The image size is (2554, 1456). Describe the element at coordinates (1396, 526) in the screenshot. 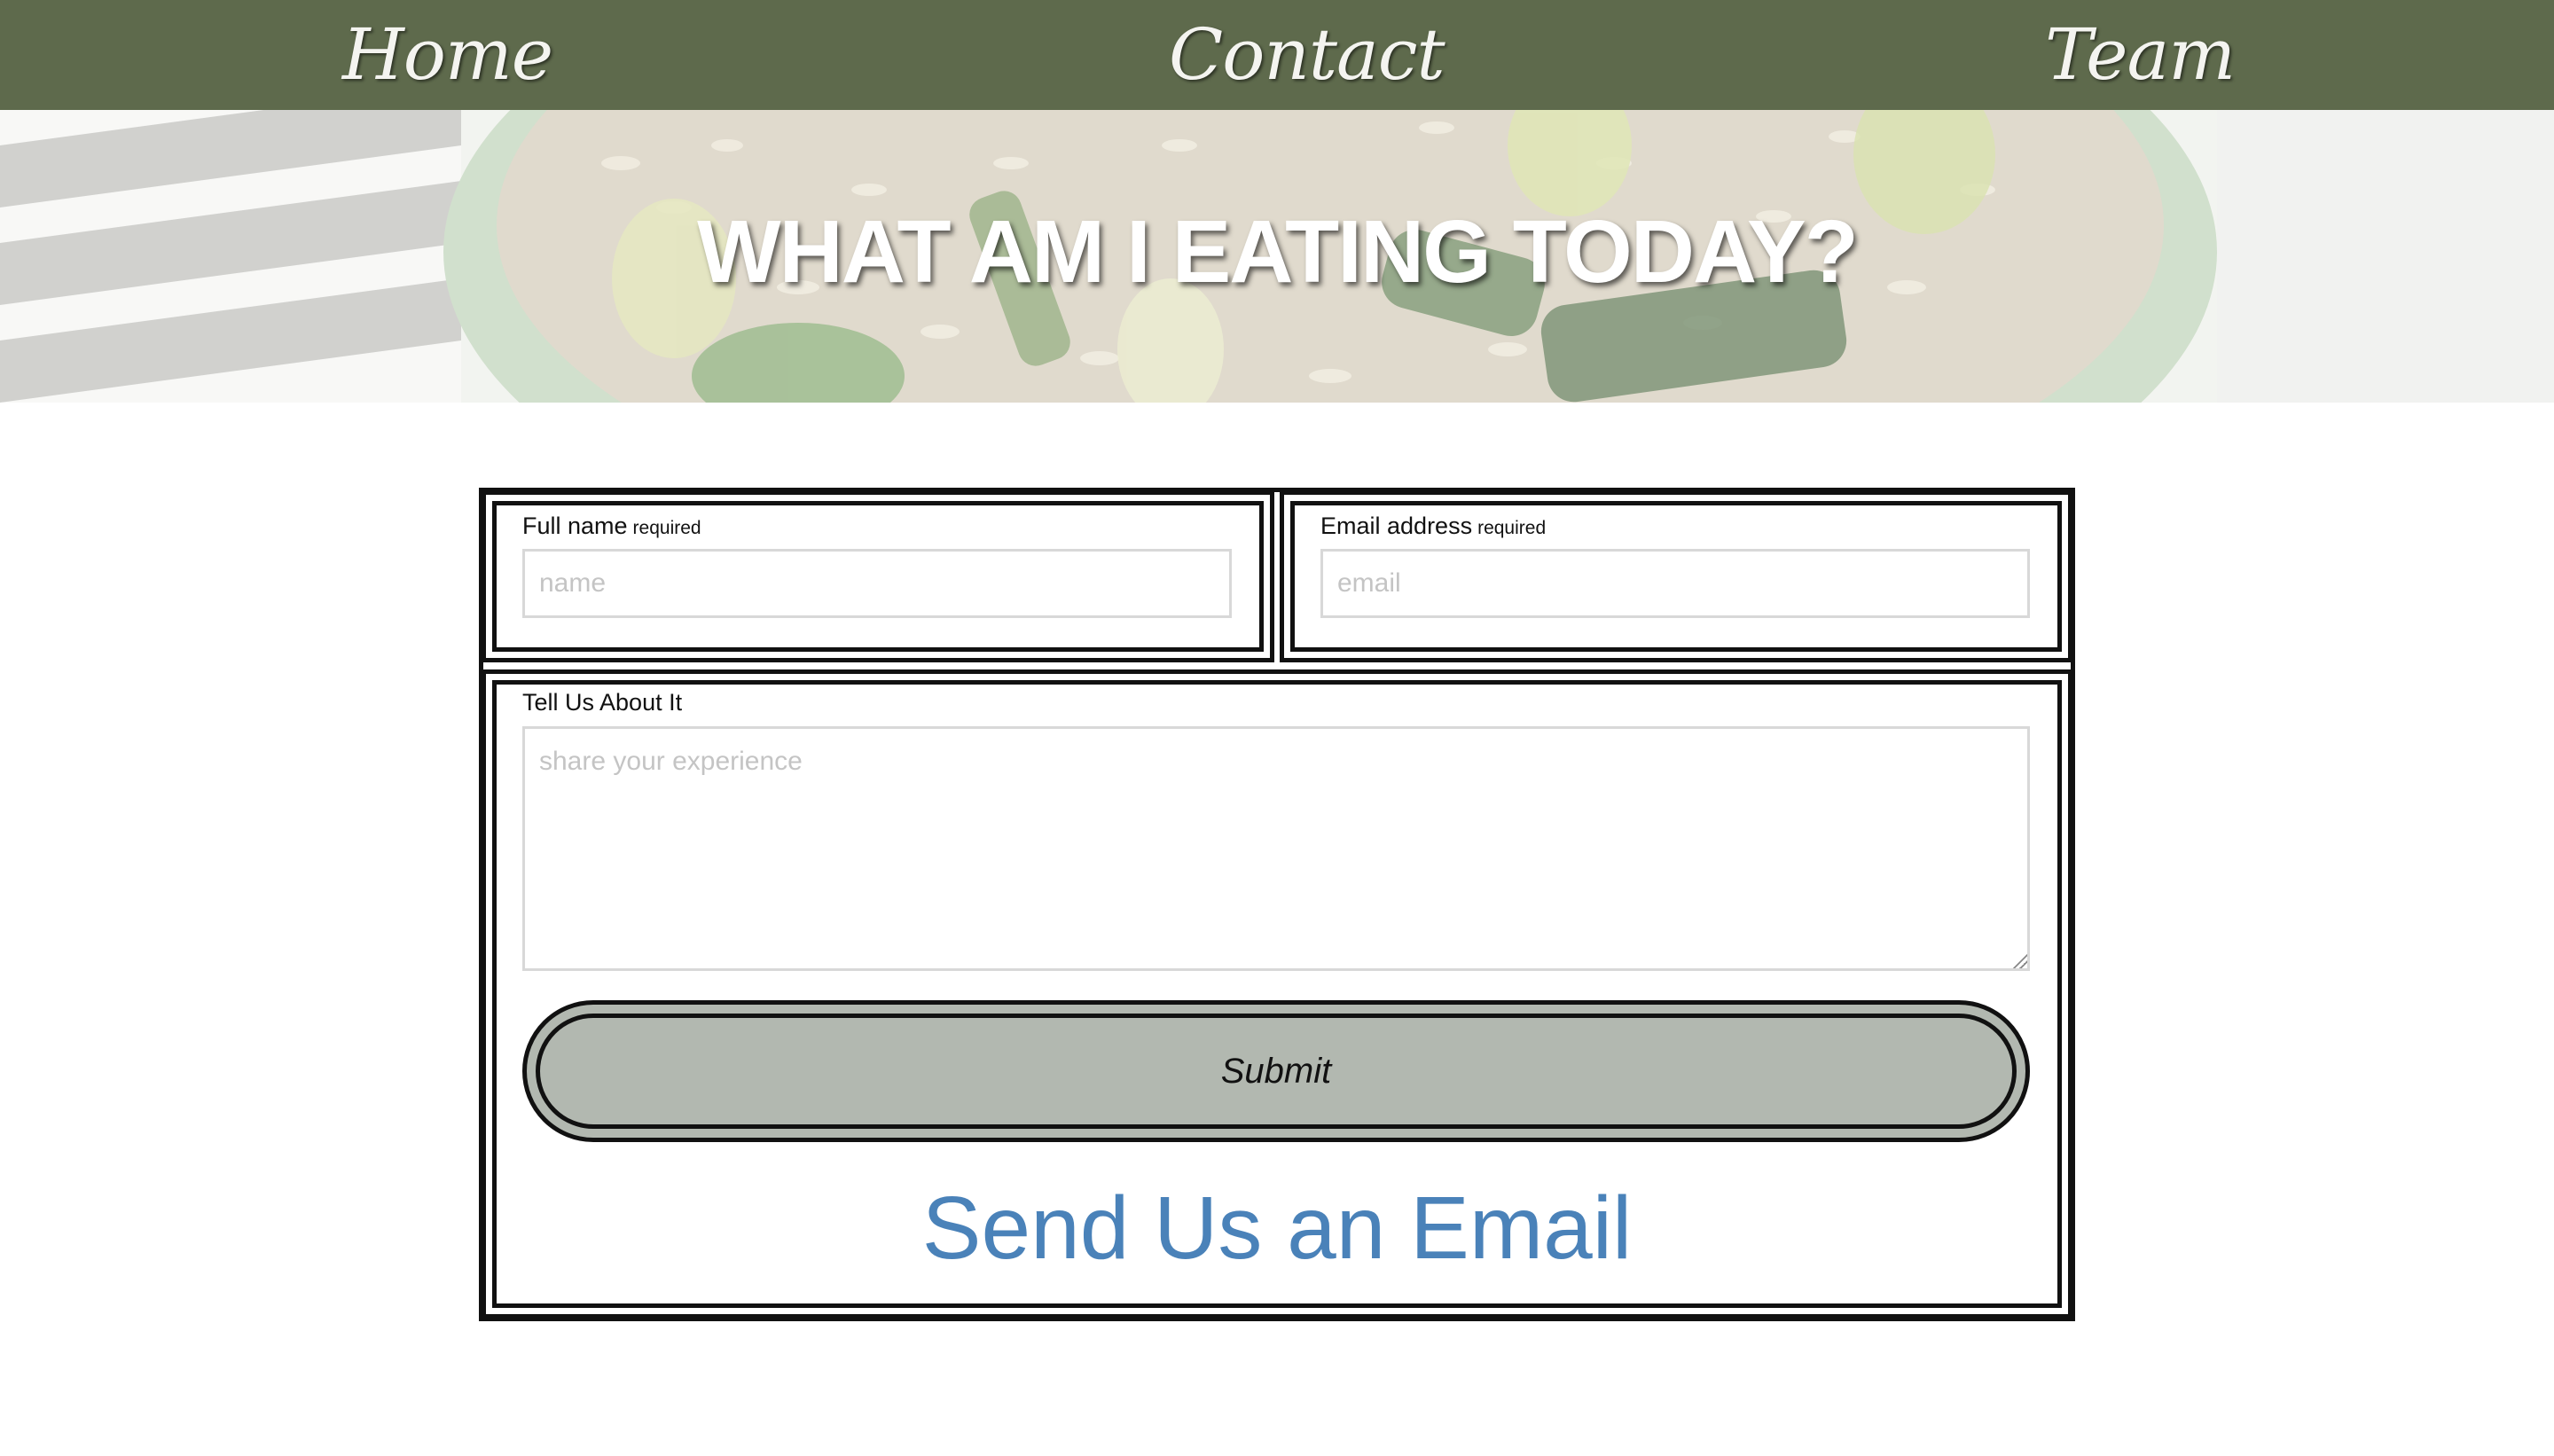

I see `email-label-text: Email address` at that location.